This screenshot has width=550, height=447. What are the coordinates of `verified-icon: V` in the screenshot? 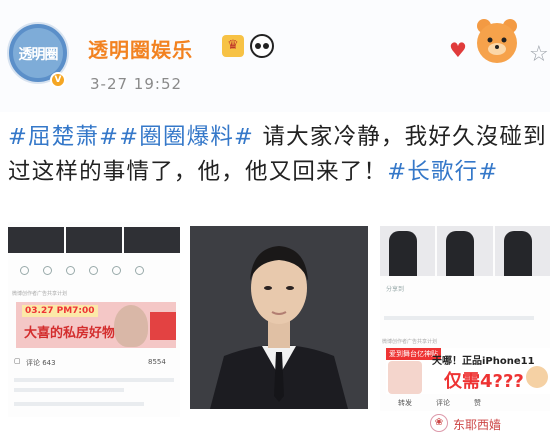 It's located at (58, 80).